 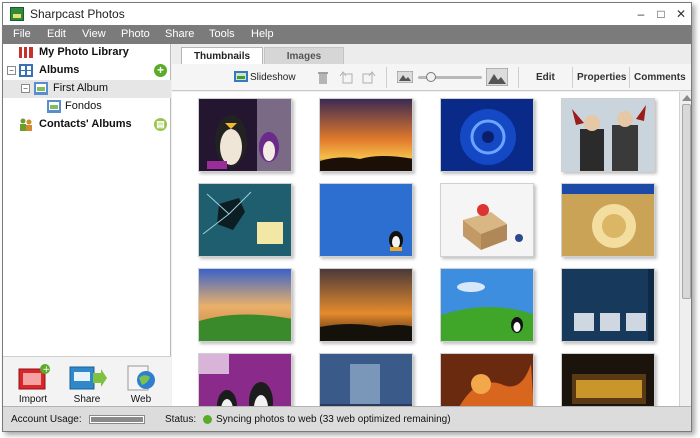 I want to click on thumb-broken-screen, so click(x=245, y=220).